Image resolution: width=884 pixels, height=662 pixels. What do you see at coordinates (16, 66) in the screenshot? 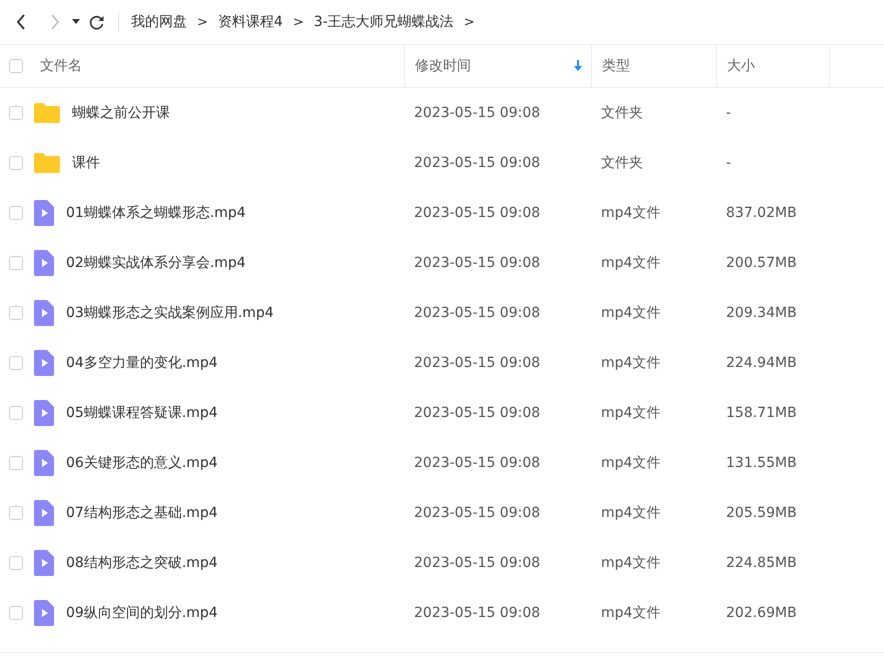
I see `select-all-checkbox` at bounding box center [16, 66].